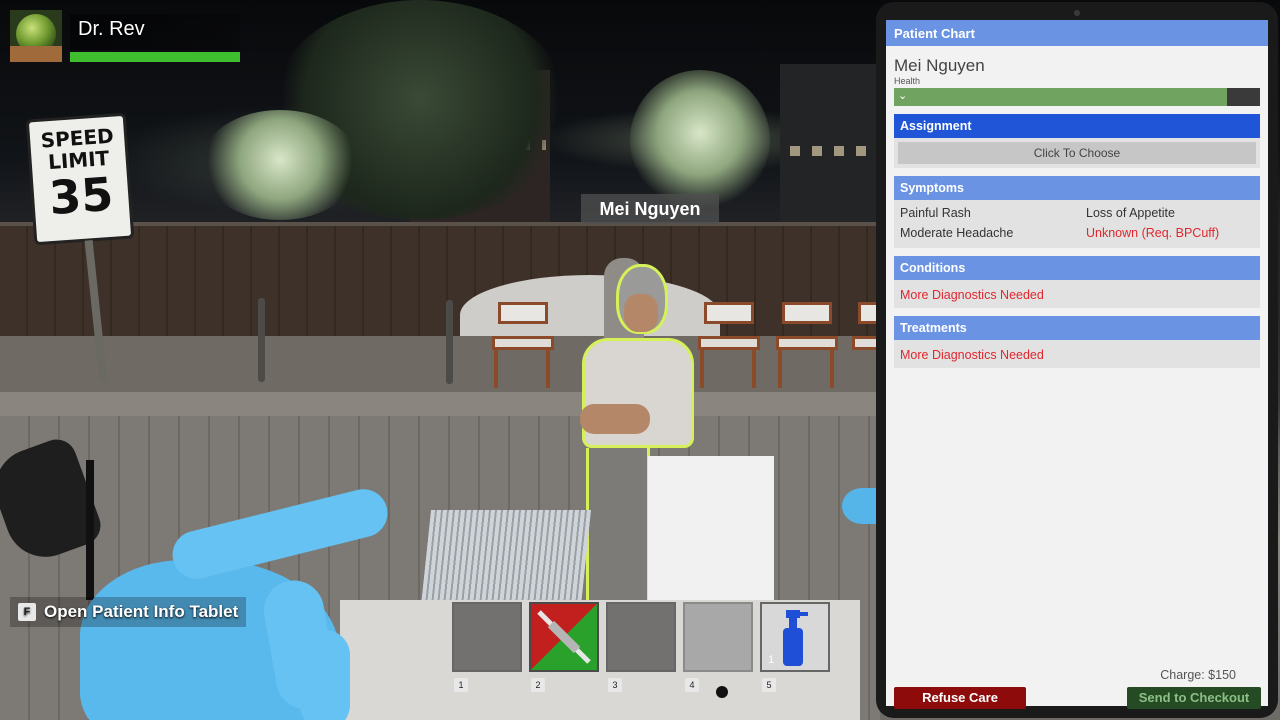 The width and height of the screenshot is (1280, 720). I want to click on hotbar: 1 2 3 4 1 5, so click(641, 647).